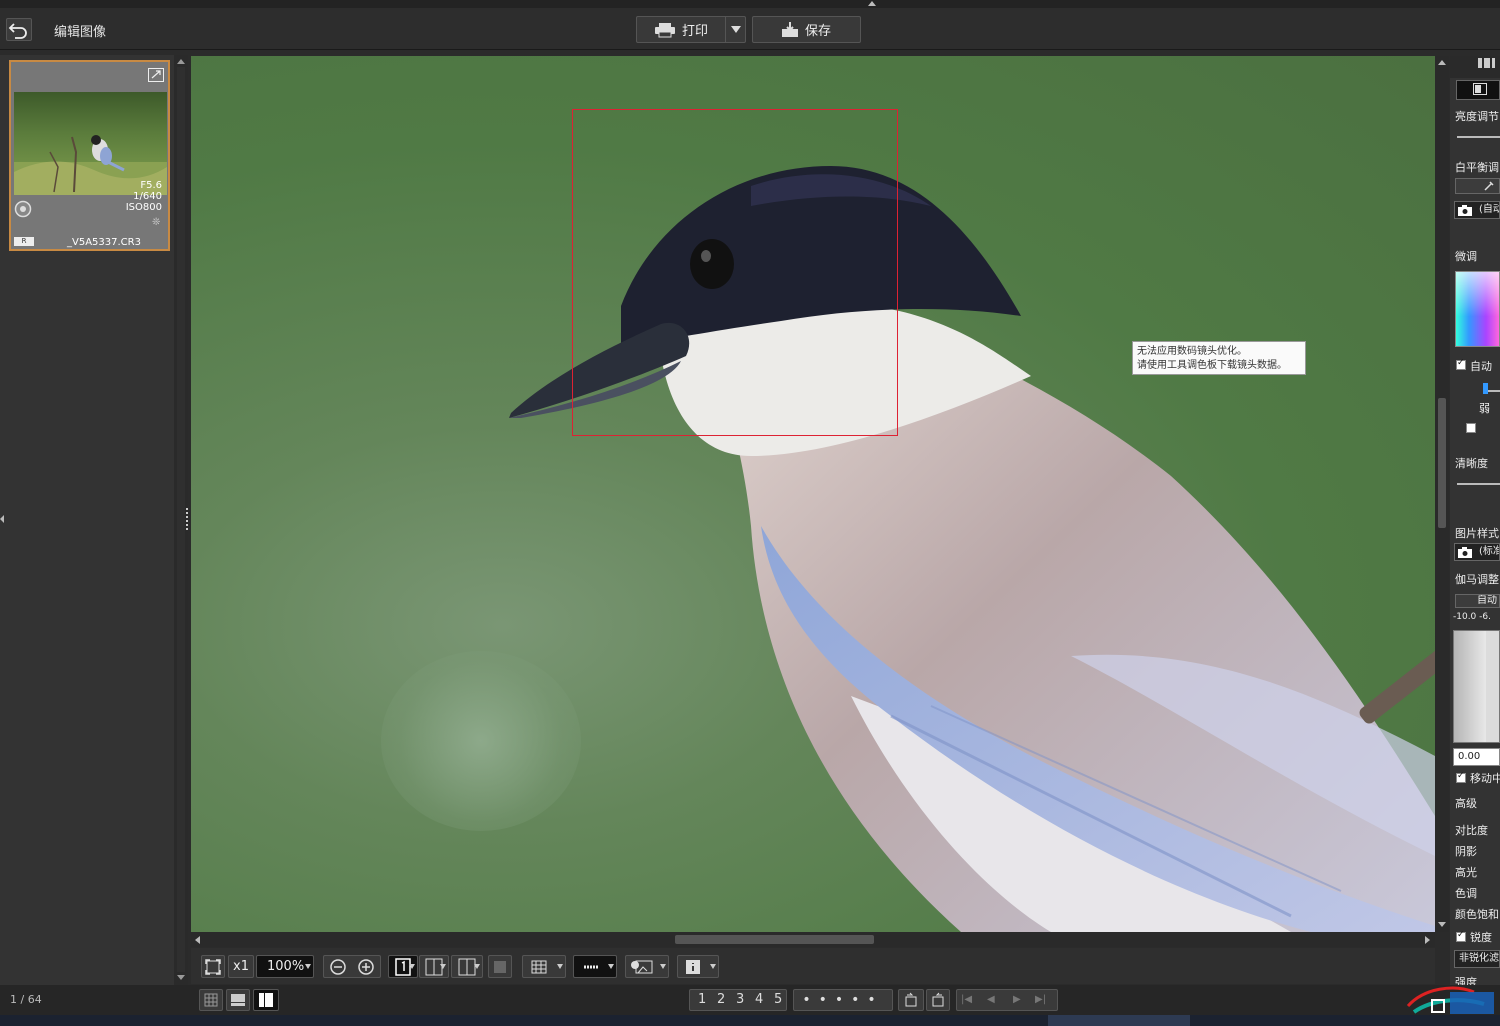 This screenshot has width=1500, height=1026. Describe the element at coordinates (1477, 579) in the screenshot. I see `gamma-label: 伽马调整` at that location.